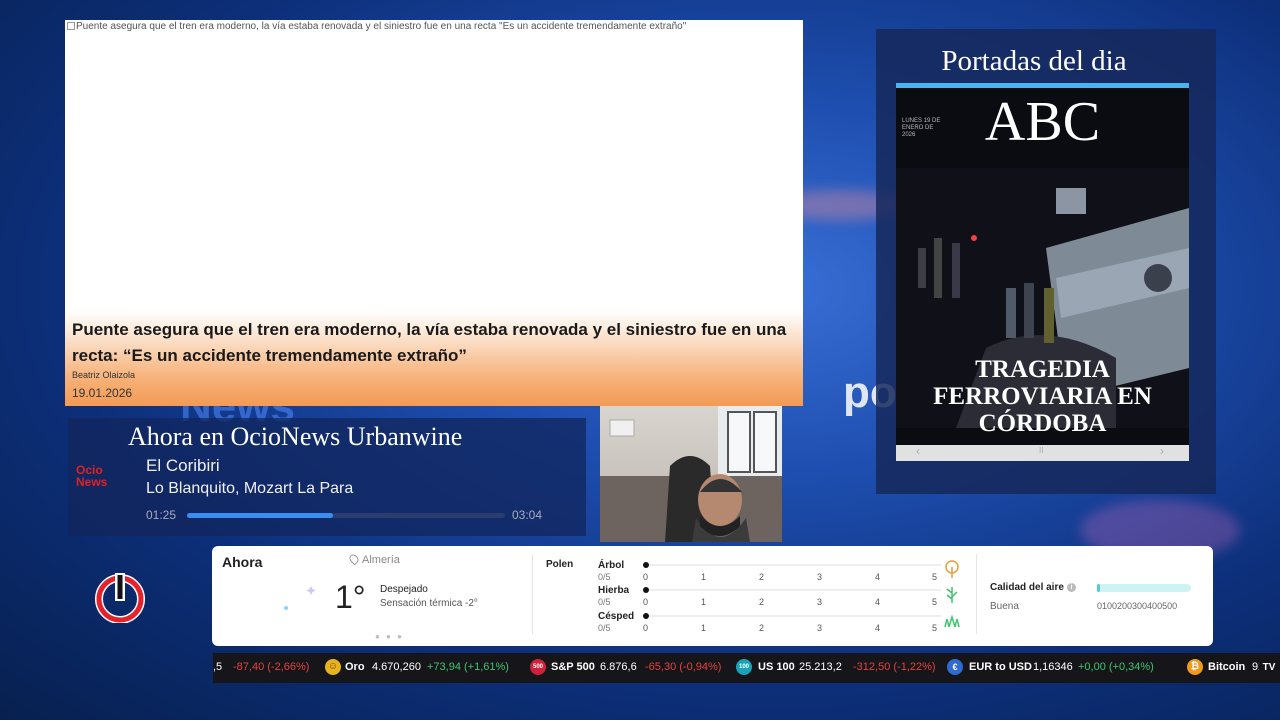 This screenshot has width=1280, height=720. I want to click on pollen-name: Césped, so click(616, 616).